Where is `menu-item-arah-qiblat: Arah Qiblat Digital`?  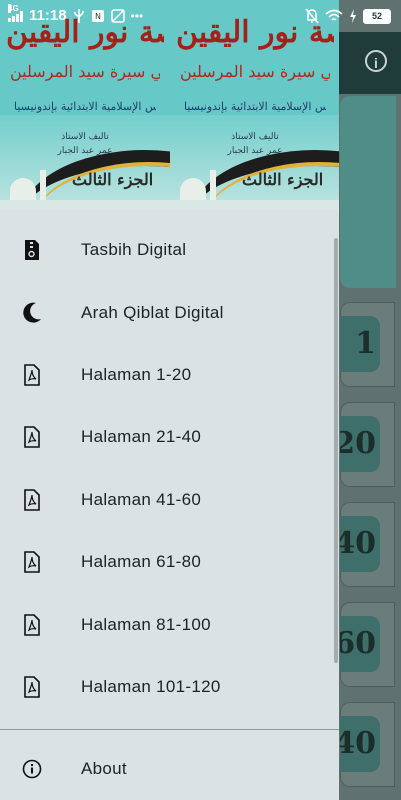 menu-item-arah-qiblat: Arah Qiblat Digital is located at coordinates (169, 312).